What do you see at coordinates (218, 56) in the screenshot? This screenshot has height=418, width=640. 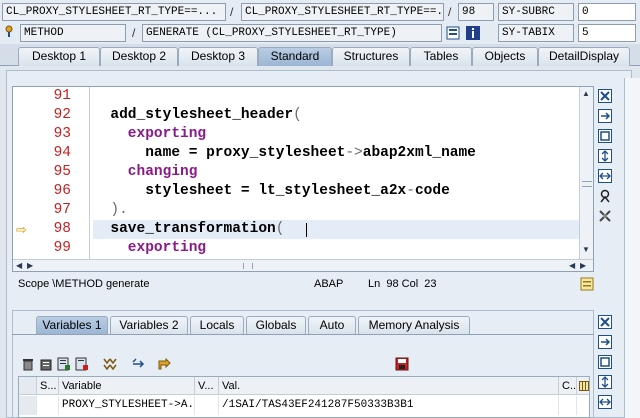 I see `tab-desktop-3: Desktop 3` at bounding box center [218, 56].